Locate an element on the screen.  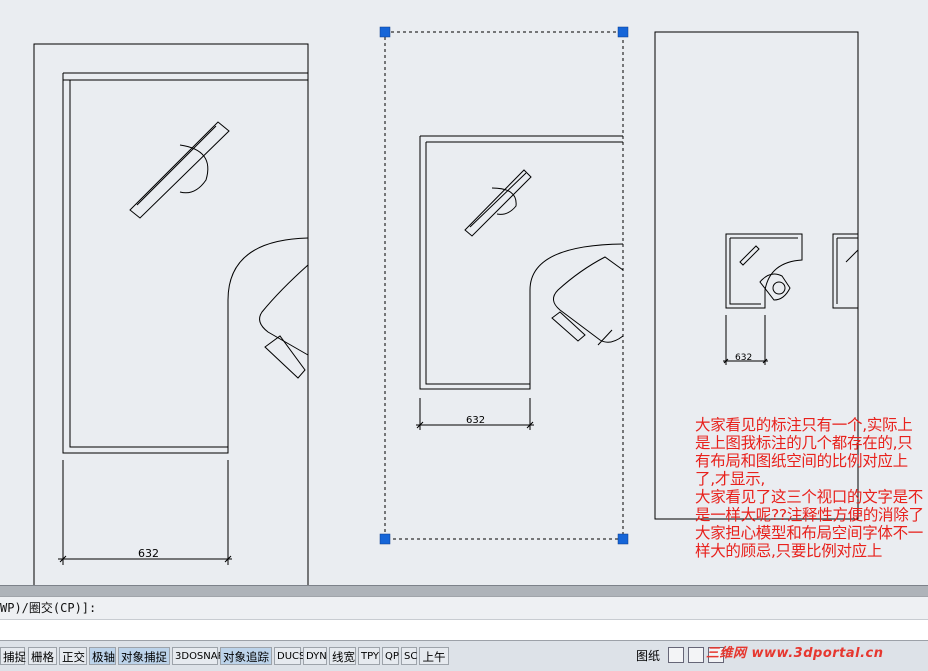
toggle-grid: 栅格 is located at coordinates (42, 656).